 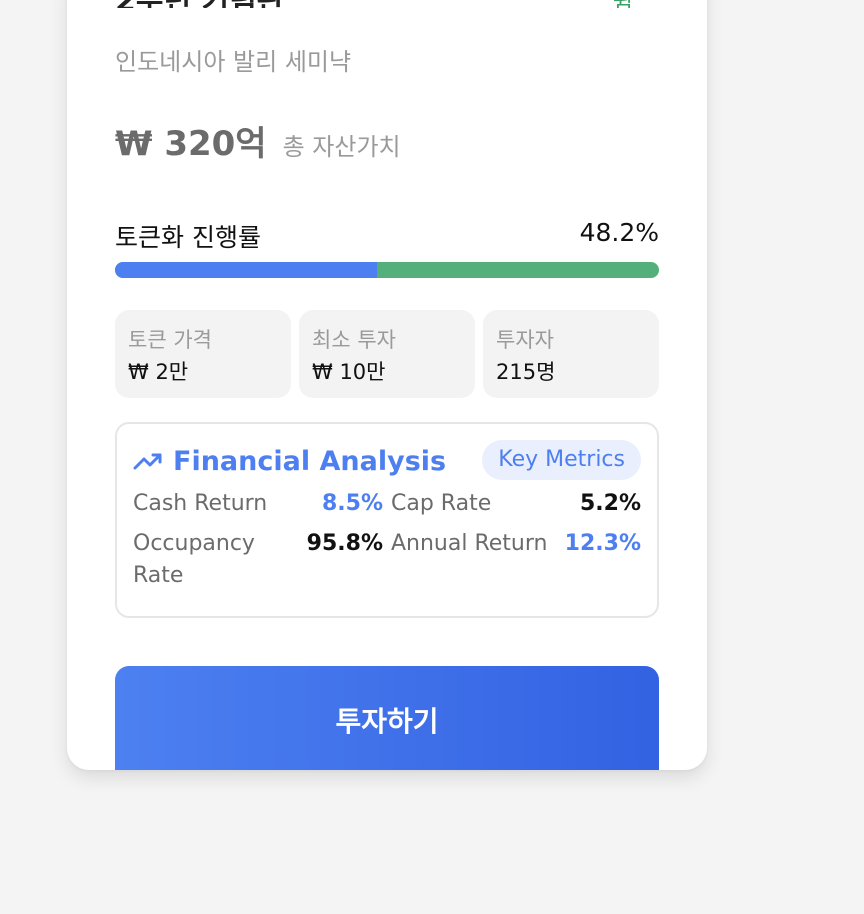 What do you see at coordinates (571, 354) in the screenshot?
I see `stat-investors: 투자자 215명` at bounding box center [571, 354].